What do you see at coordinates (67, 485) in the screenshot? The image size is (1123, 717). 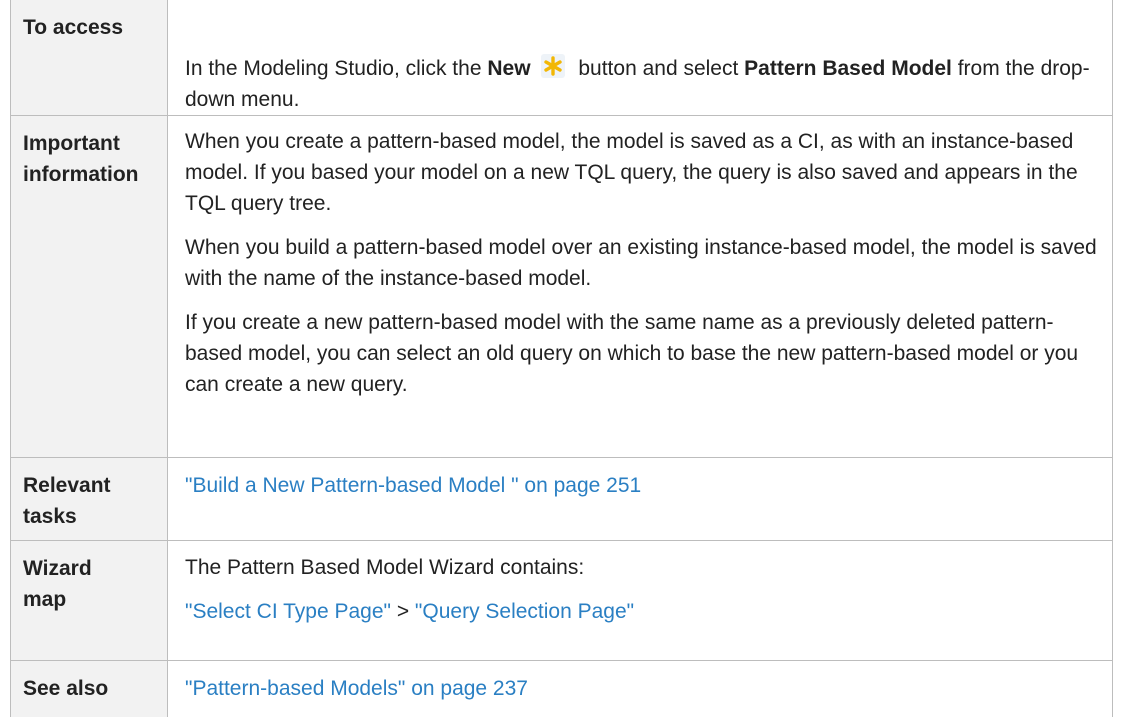 I see `row-label-relevant-line1: Relevant` at bounding box center [67, 485].